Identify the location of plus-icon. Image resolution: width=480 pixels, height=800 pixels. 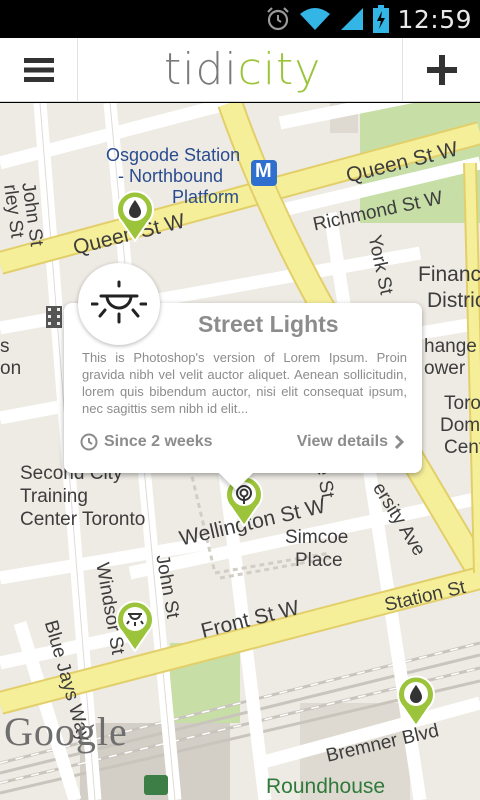
(441, 70).